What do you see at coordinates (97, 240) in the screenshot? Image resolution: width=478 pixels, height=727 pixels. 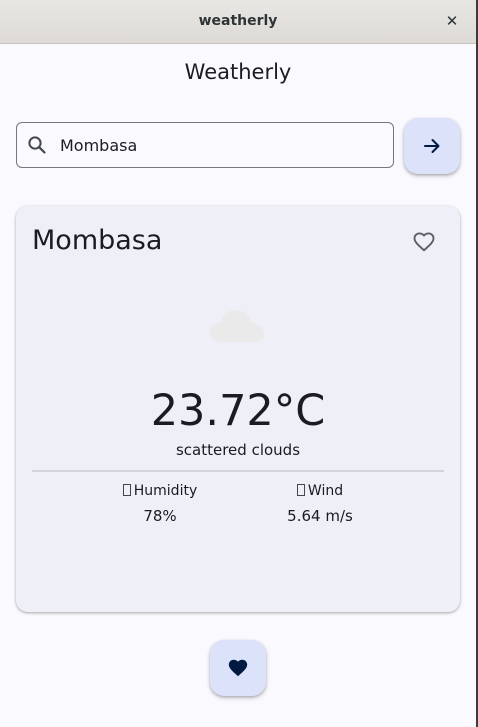 I see `city-name: Mombasa` at bounding box center [97, 240].